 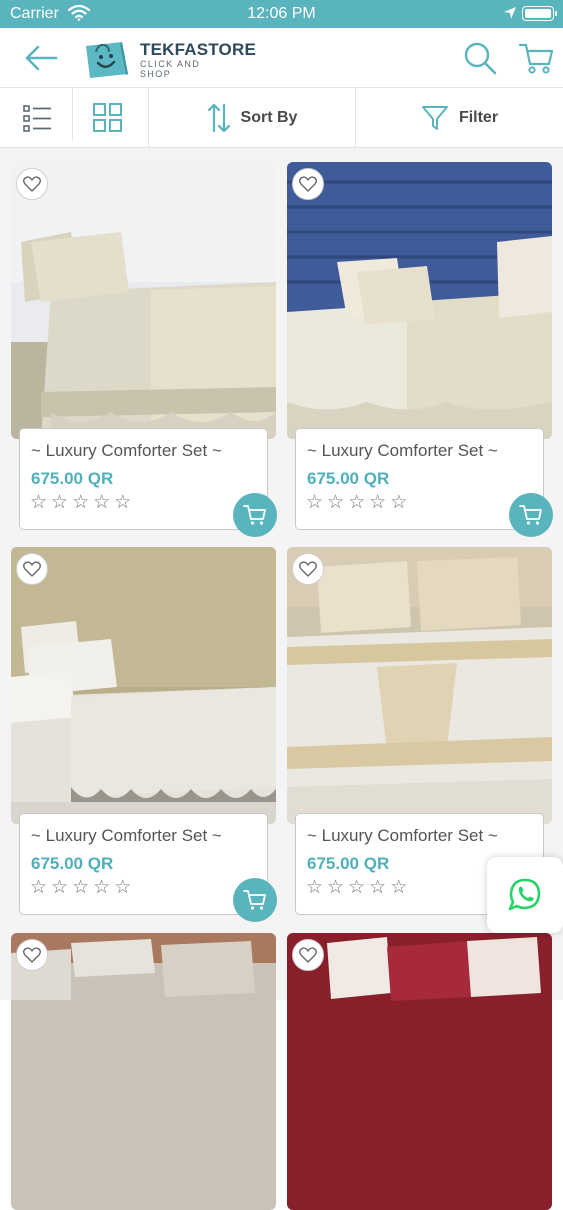 What do you see at coordinates (170, 69) in the screenshot?
I see `brand-tagline: CLICK AND SHOP` at bounding box center [170, 69].